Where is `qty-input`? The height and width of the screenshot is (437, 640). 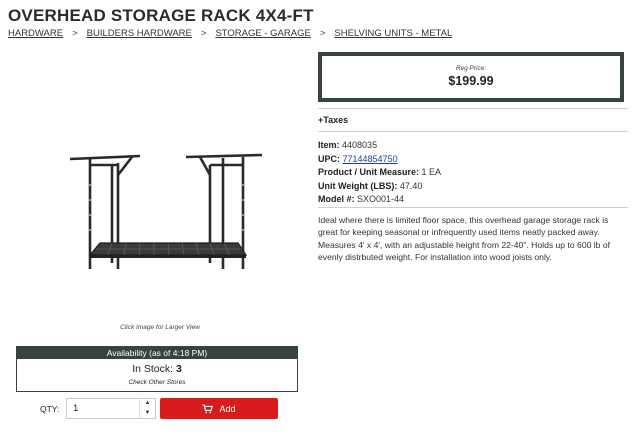 qty-input is located at coordinates (103, 408).